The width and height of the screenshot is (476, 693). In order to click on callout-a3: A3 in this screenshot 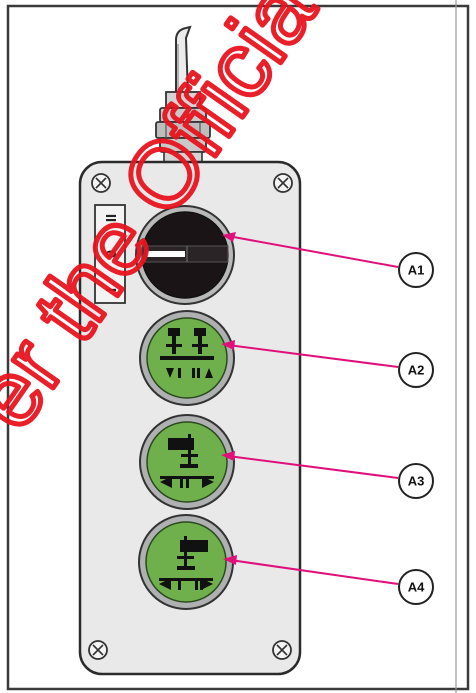, I will do `click(416, 481)`.